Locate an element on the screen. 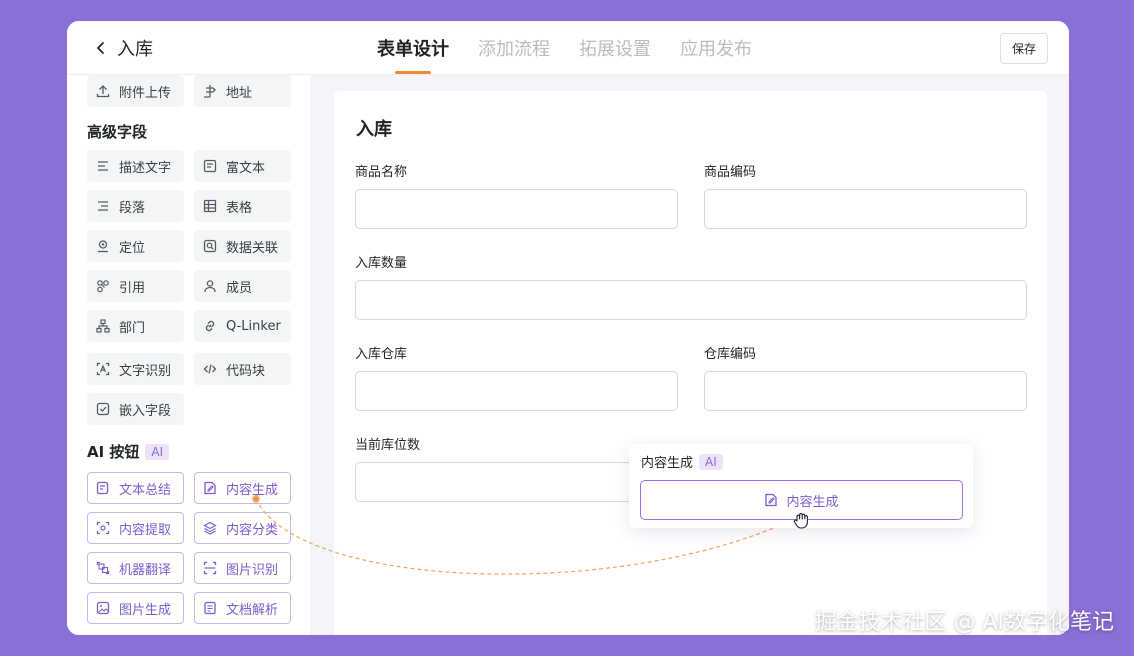 This screenshot has height=656, width=1134. grab-cursor-icon is located at coordinates (800, 521).